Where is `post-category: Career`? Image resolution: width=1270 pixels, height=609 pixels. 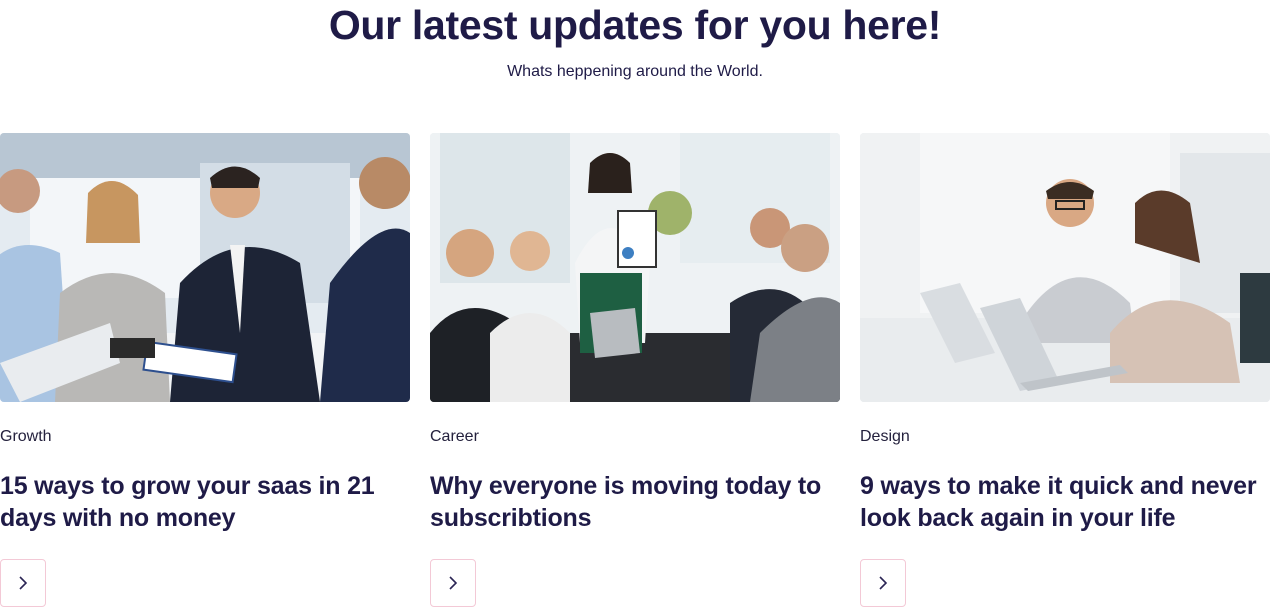
post-category: Career is located at coordinates (454, 437).